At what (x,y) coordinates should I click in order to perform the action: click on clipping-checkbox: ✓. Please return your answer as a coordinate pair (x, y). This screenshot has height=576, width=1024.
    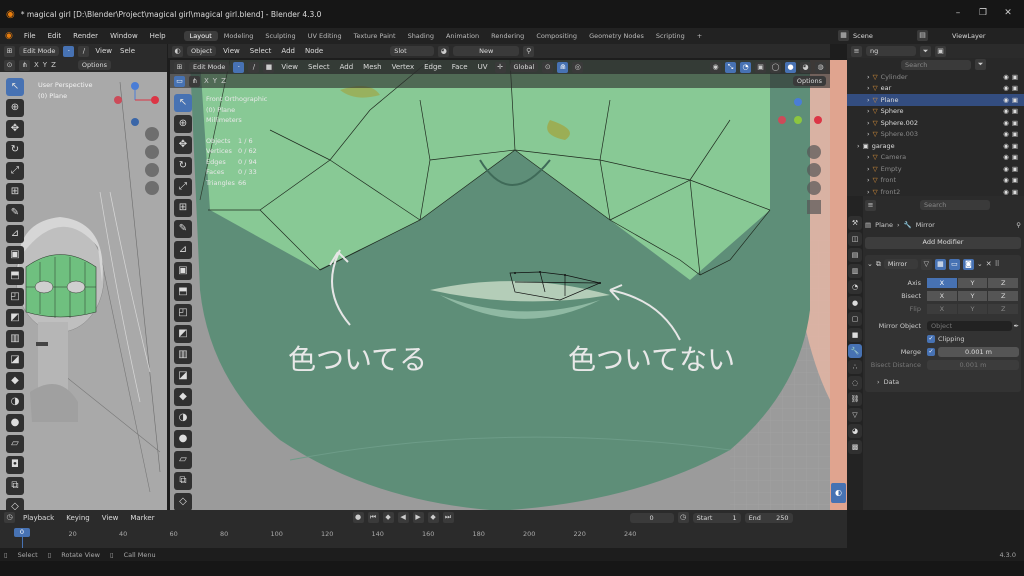
    Looking at the image, I should click on (931, 338).